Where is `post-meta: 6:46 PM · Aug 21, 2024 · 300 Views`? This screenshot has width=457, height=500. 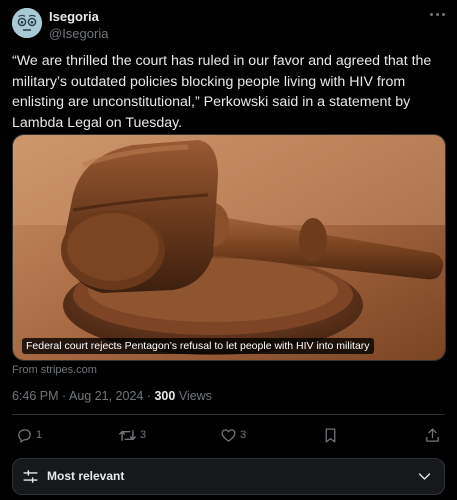 post-meta: 6:46 PM · Aug 21, 2024 · 300 Views is located at coordinates (112, 396).